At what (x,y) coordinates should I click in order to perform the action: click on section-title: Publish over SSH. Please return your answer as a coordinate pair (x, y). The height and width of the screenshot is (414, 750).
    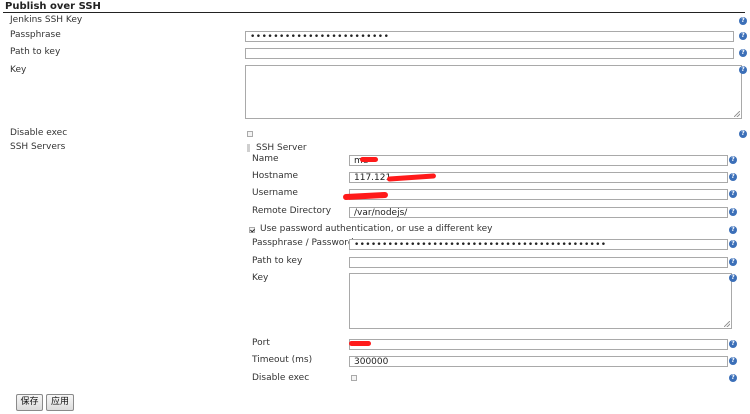
    Looking at the image, I should click on (53, 6).